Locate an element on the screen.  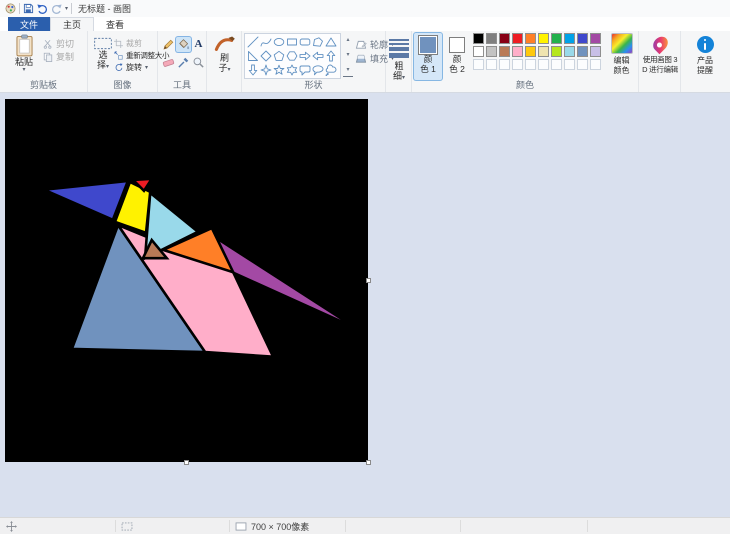
magnifier-tool-button is located at coordinates (198, 62).